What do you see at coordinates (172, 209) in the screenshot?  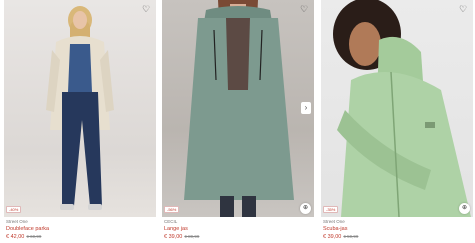 I see `discount-badge: -56%` at bounding box center [172, 209].